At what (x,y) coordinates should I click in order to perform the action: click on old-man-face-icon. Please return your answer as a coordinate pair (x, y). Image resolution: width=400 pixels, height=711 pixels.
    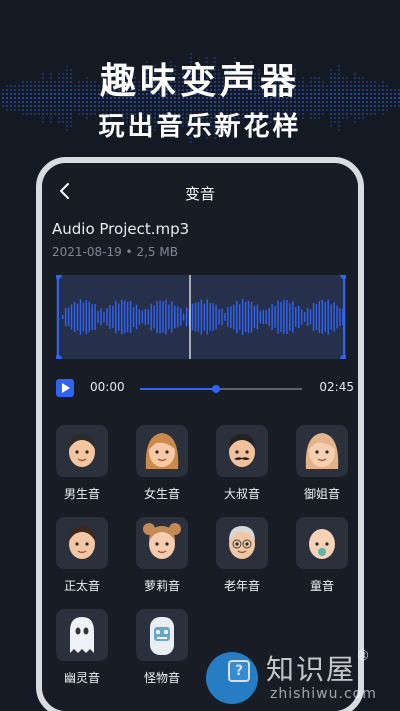
    Looking at the image, I should click on (242, 542).